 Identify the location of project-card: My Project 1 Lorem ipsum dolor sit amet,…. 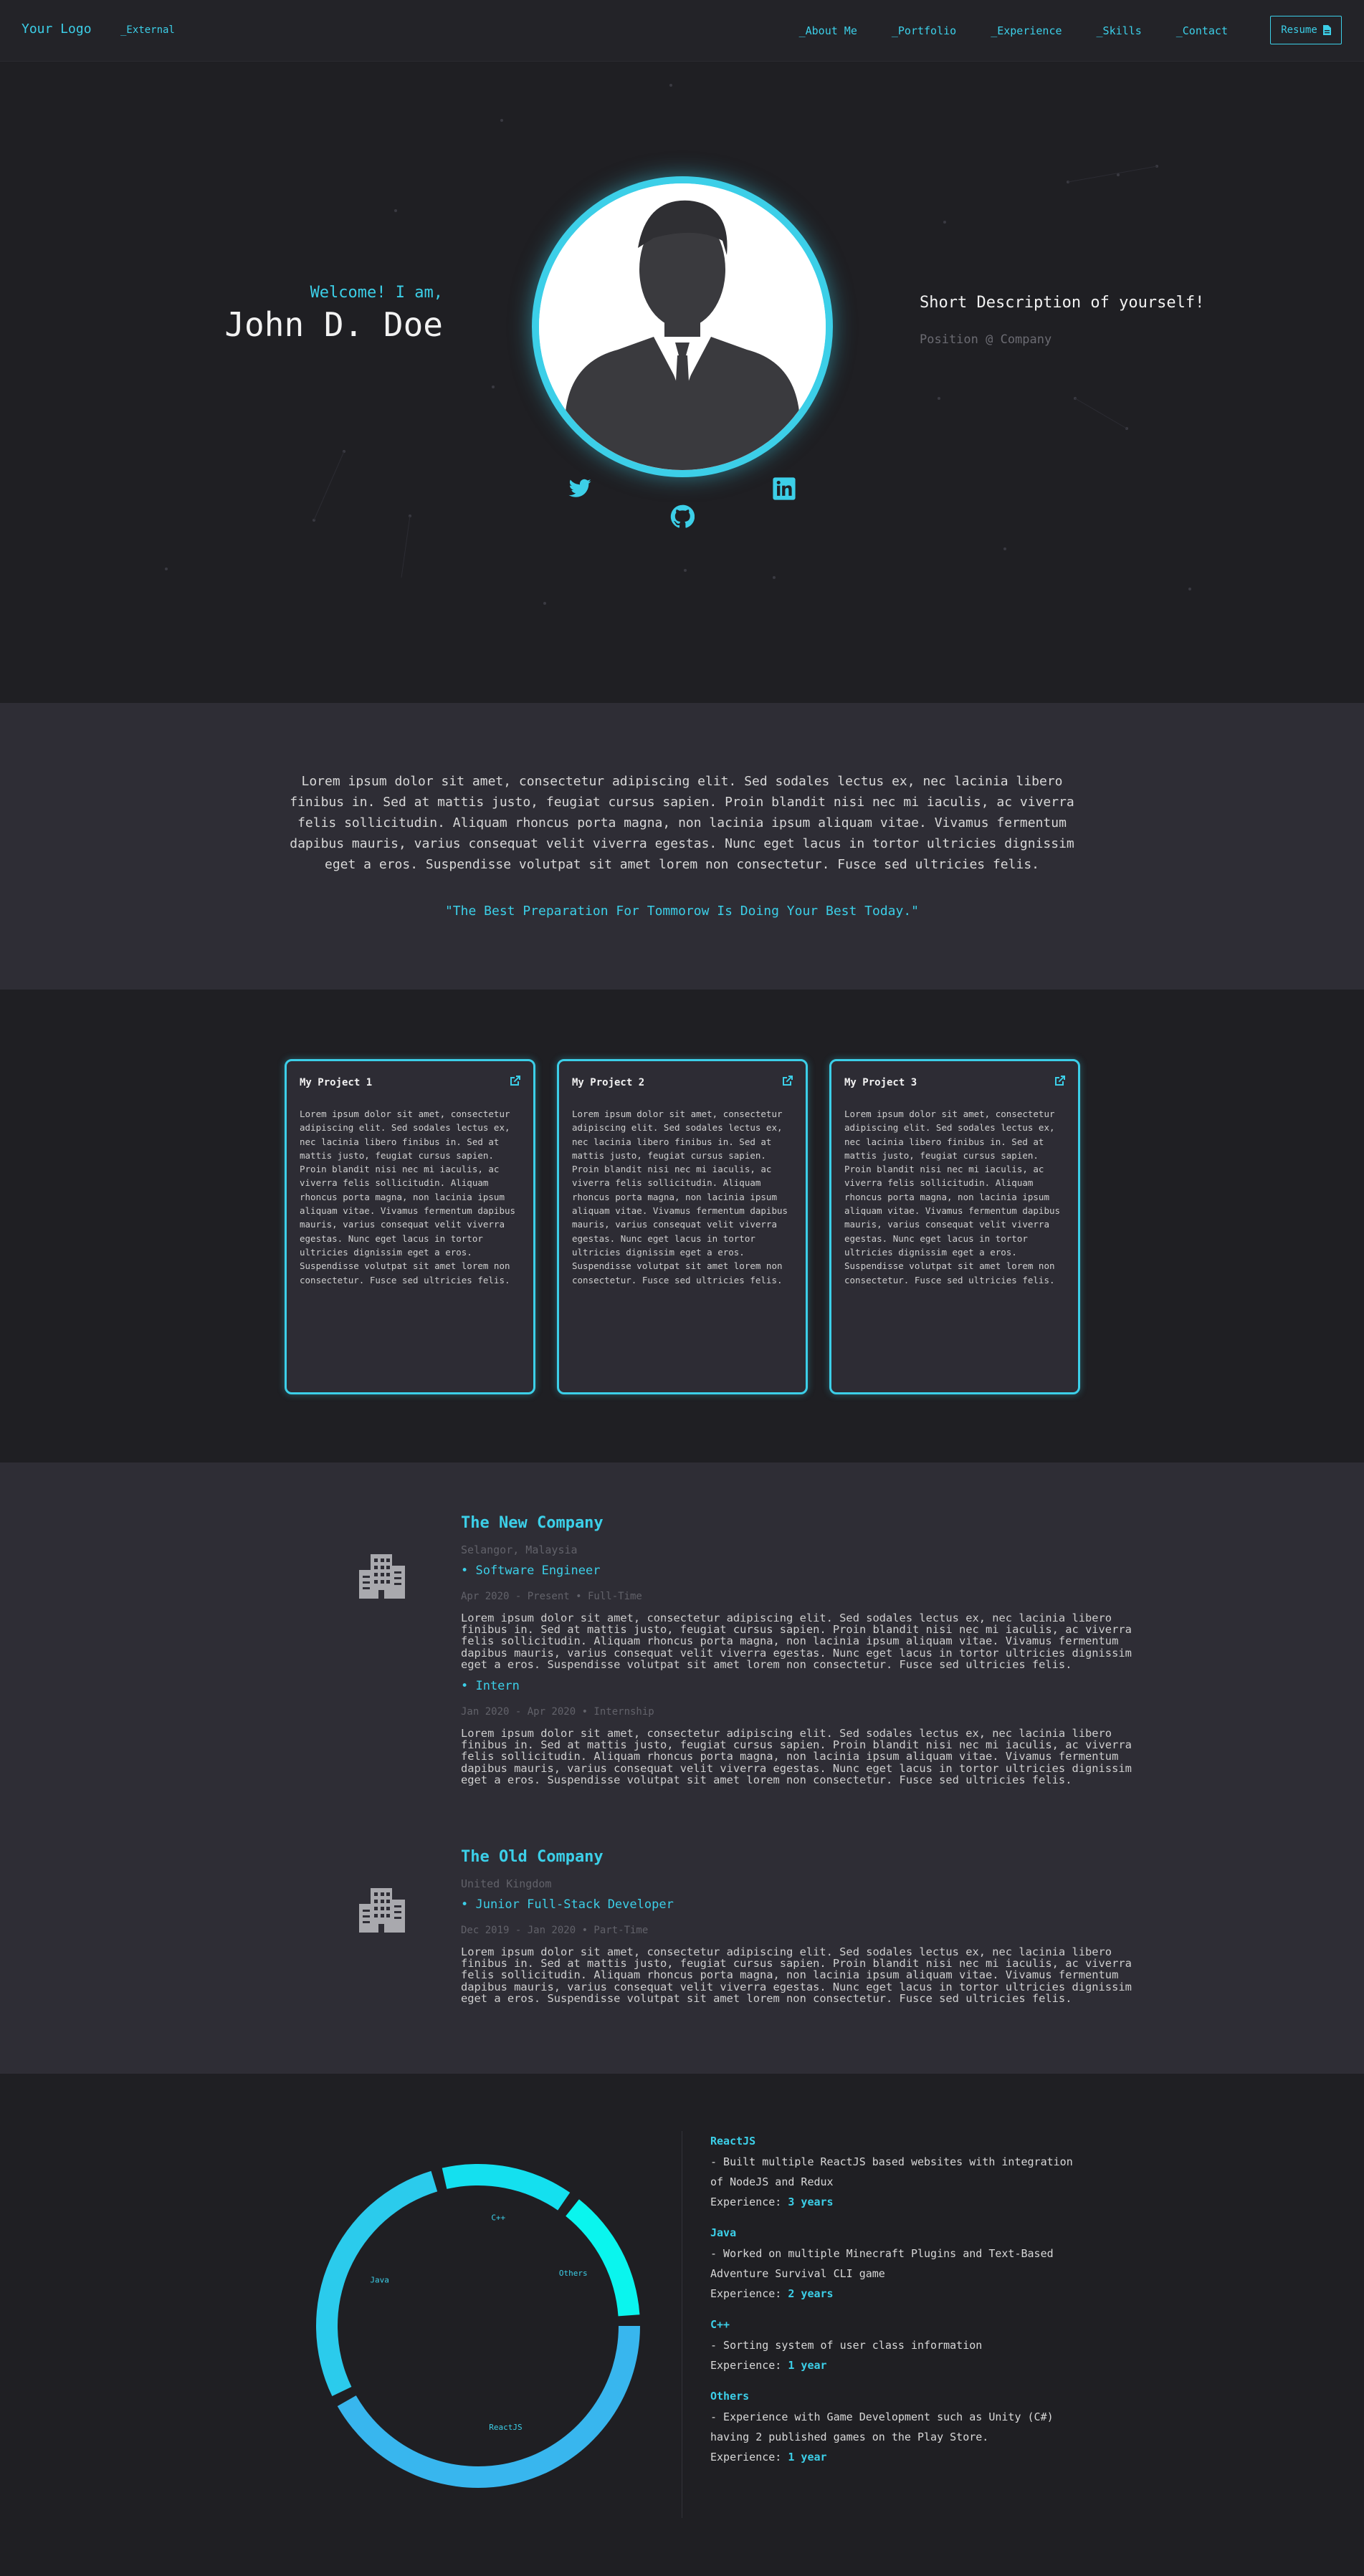
(410, 1226).